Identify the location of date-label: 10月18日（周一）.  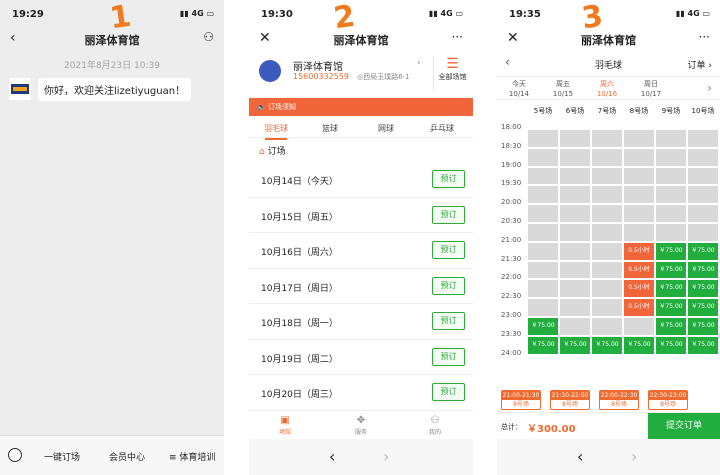
(299, 324).